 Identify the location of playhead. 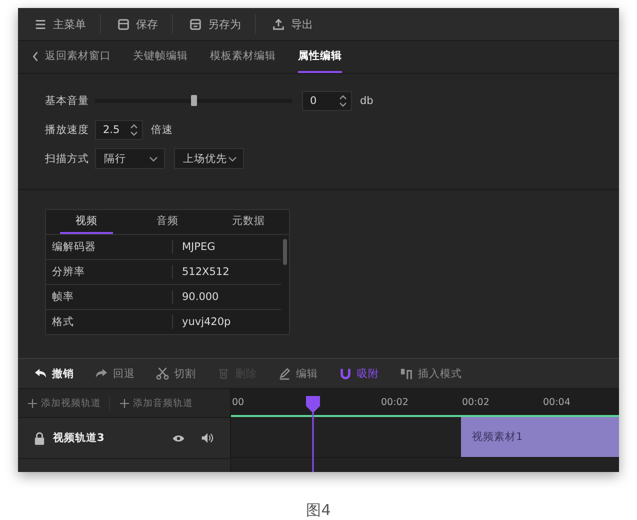
(313, 434).